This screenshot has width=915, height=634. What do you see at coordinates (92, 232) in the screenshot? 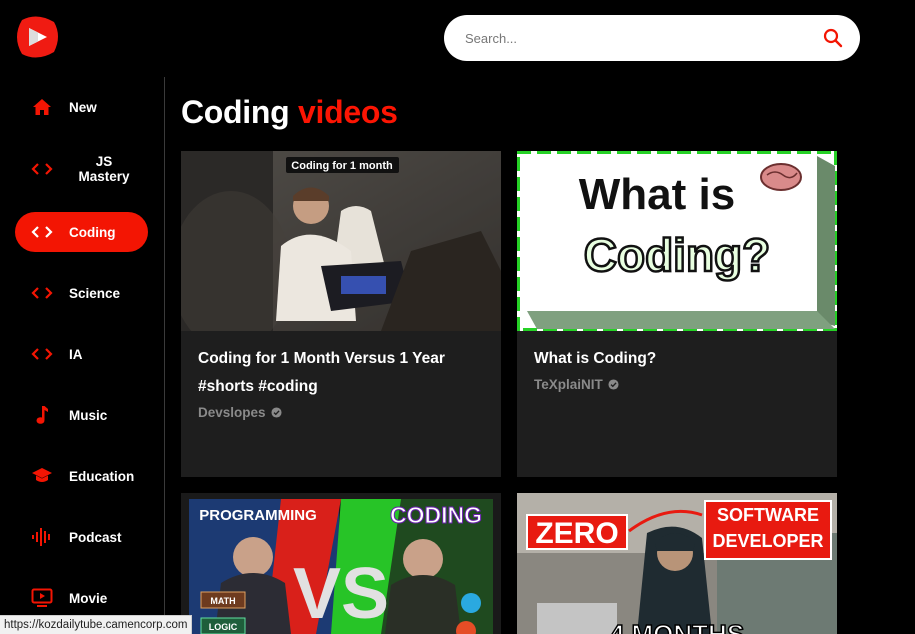
I see `sidebar-item-label: Coding` at bounding box center [92, 232].